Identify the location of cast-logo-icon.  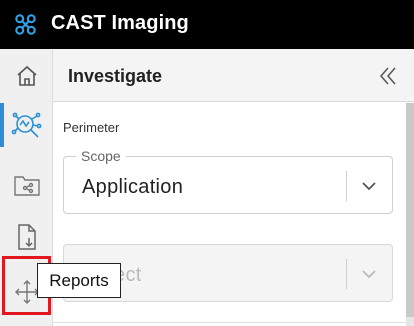
(25, 24).